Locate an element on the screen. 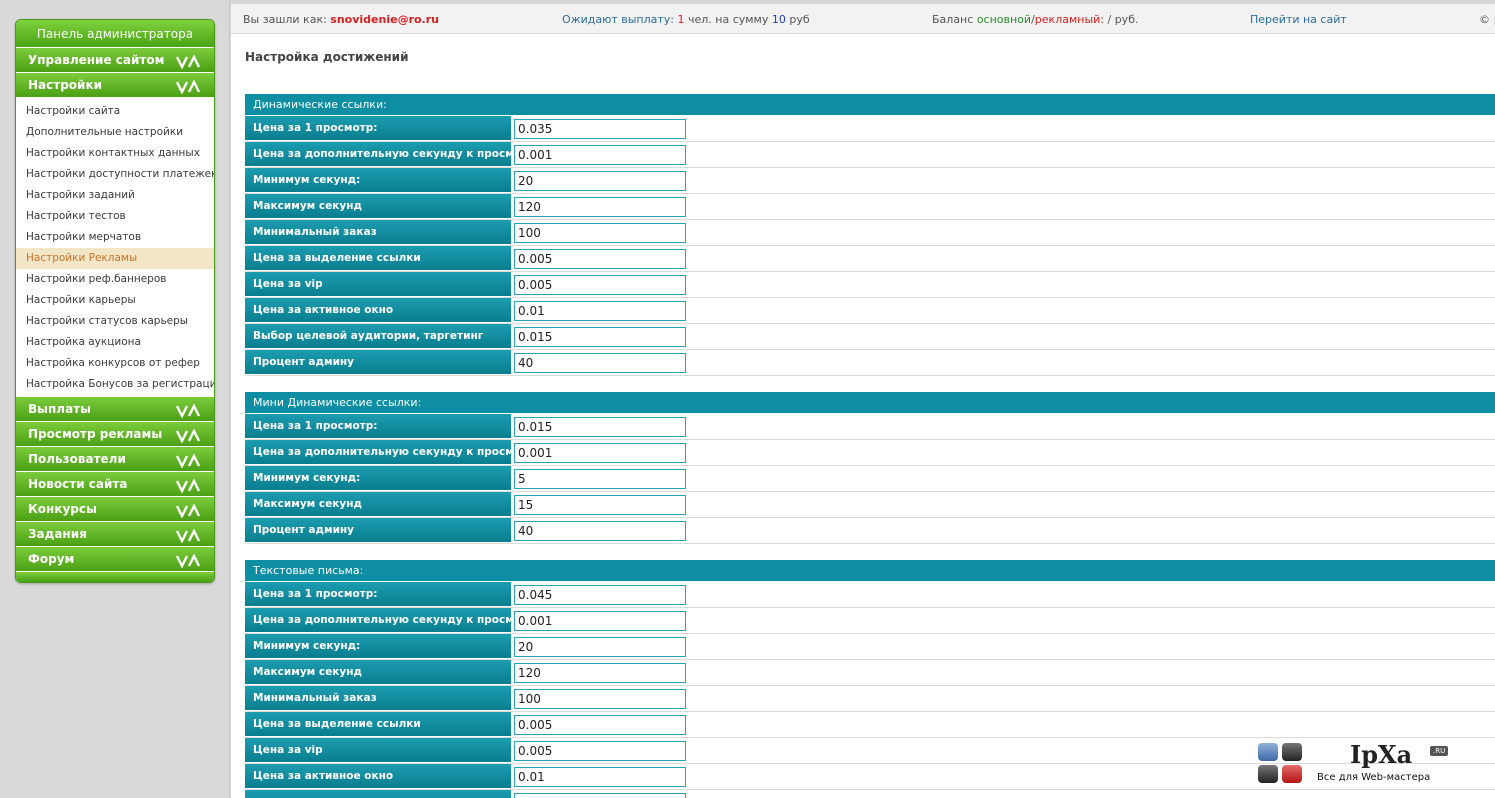 The height and width of the screenshot is (798, 1495). menu-section: Пользователи is located at coordinates (115, 459).